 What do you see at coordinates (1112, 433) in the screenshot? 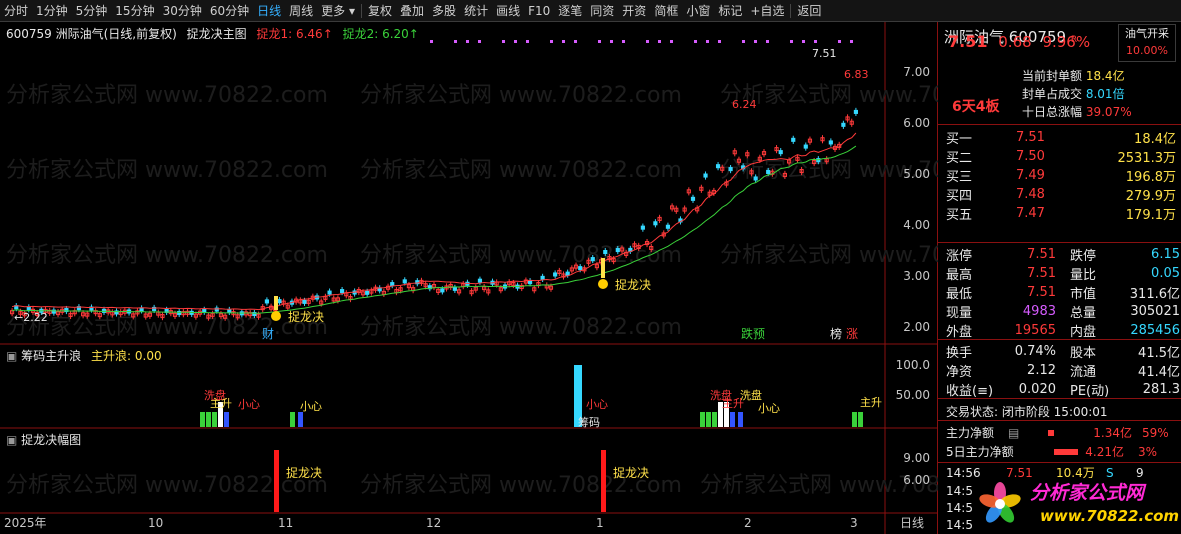
I see `main-net-value: 1.34亿` at bounding box center [1112, 433].